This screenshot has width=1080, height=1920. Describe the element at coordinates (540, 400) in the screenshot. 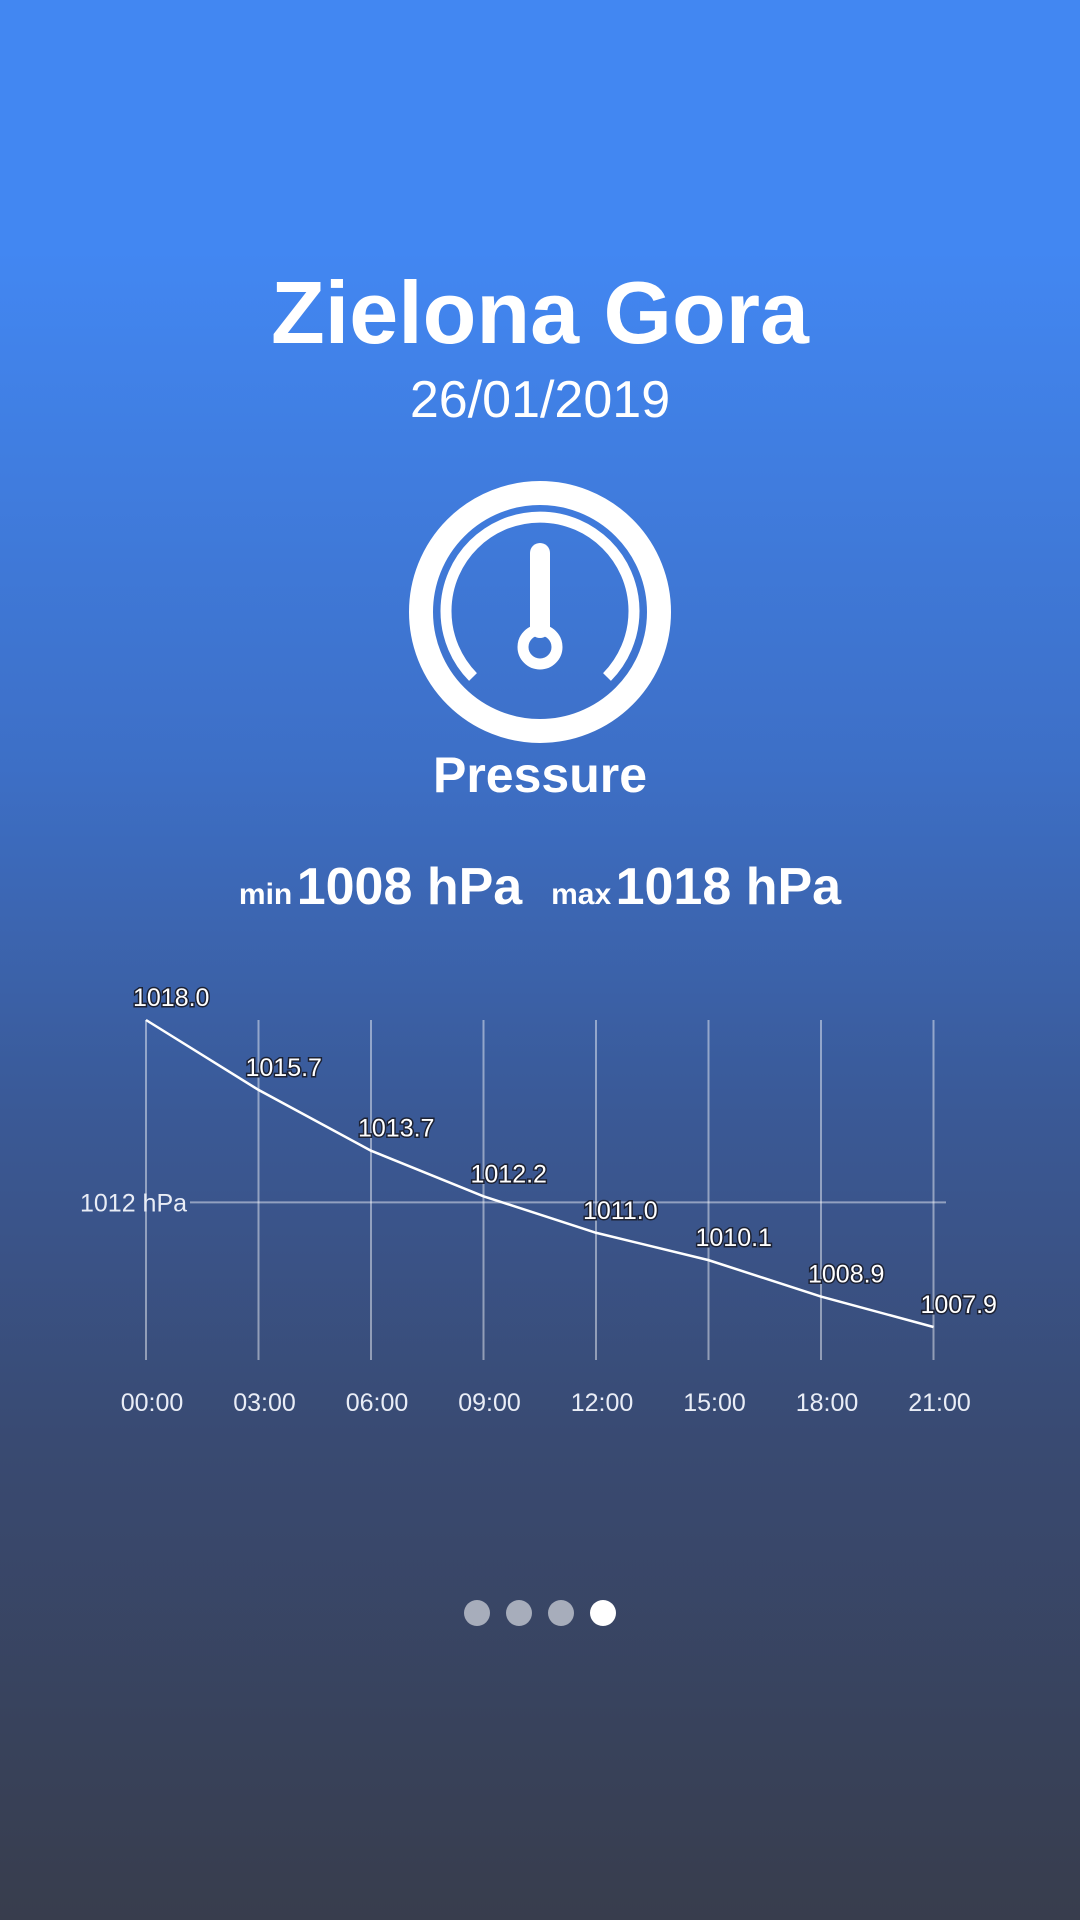

I see `forecast-date: 26/01/2019` at that location.